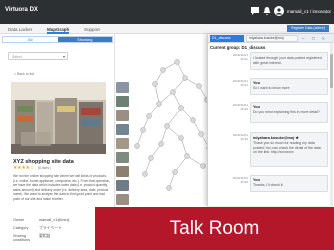 Image resolution: width=334 pixels, height=250 pixels. What do you see at coordinates (84, 39) in the screenshot?
I see `toggle-showing: Showing` at bounding box center [84, 39].